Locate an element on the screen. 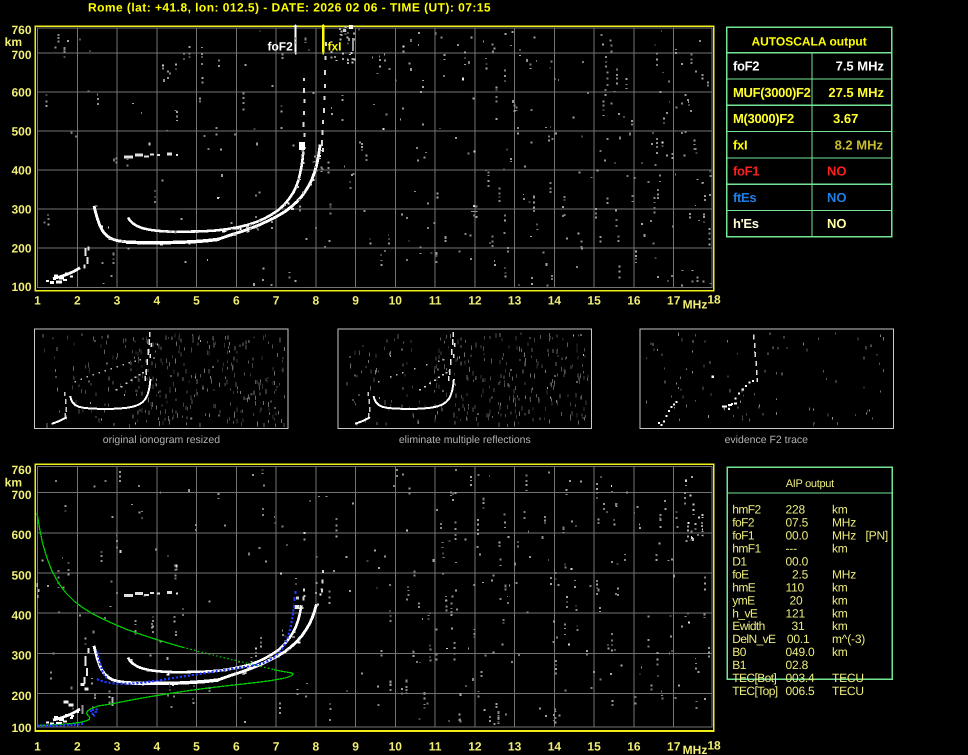  svg-text: 12 is located at coordinates (475, 747).